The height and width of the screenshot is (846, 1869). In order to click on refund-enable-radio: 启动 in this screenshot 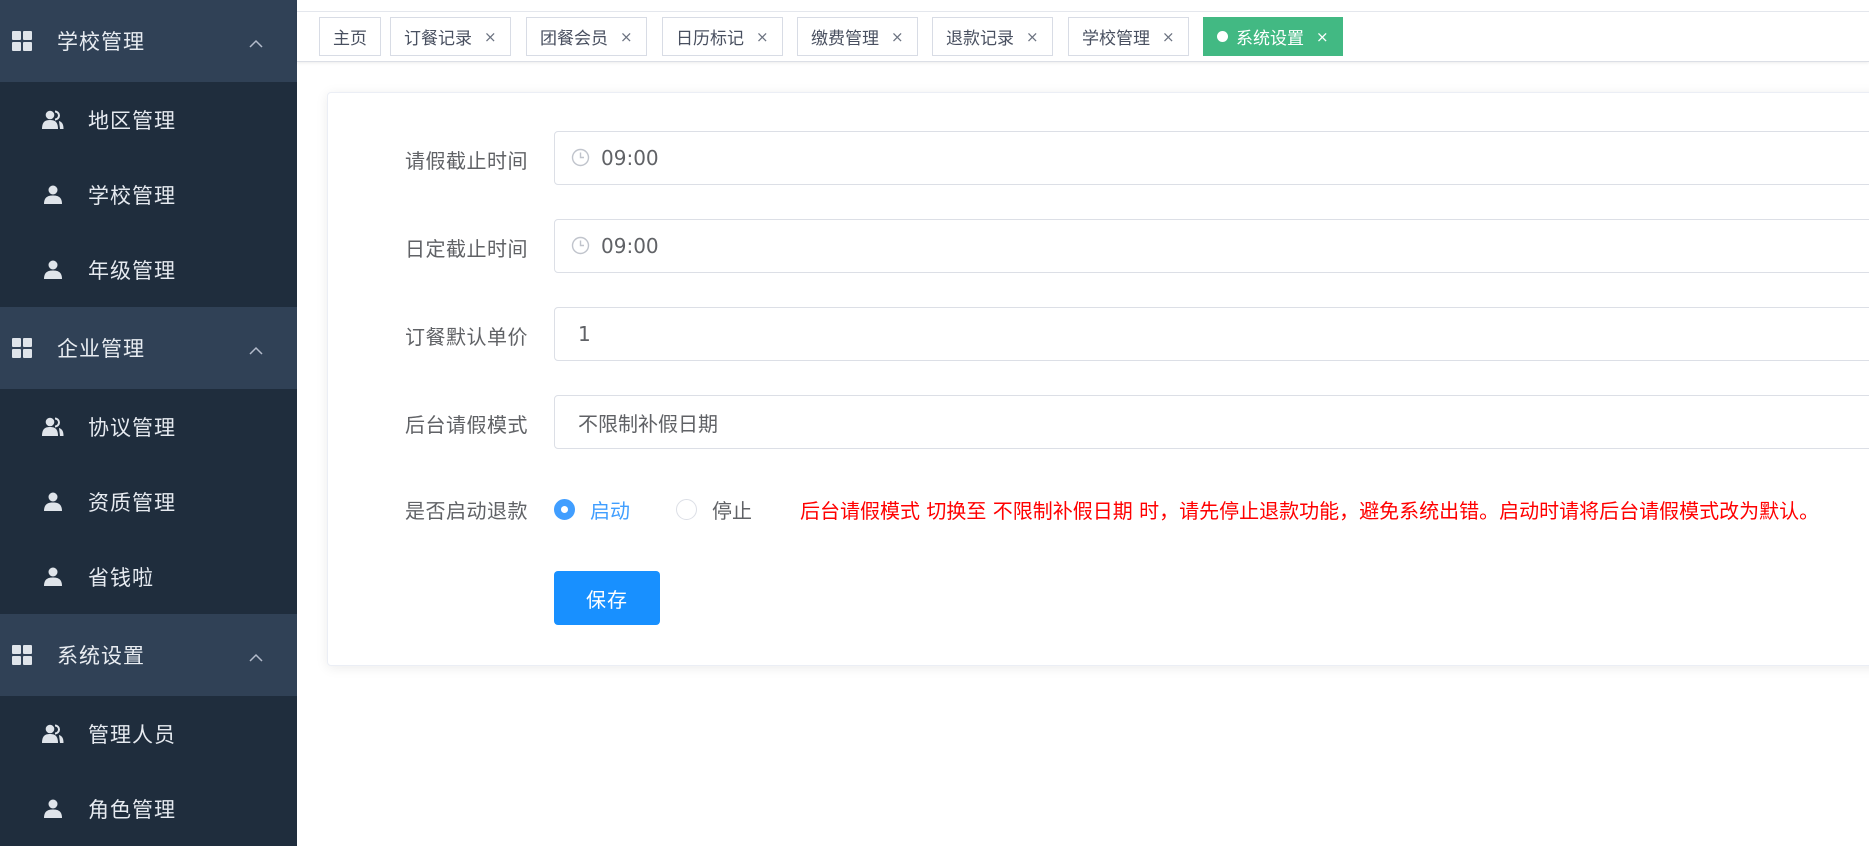, I will do `click(592, 509)`.